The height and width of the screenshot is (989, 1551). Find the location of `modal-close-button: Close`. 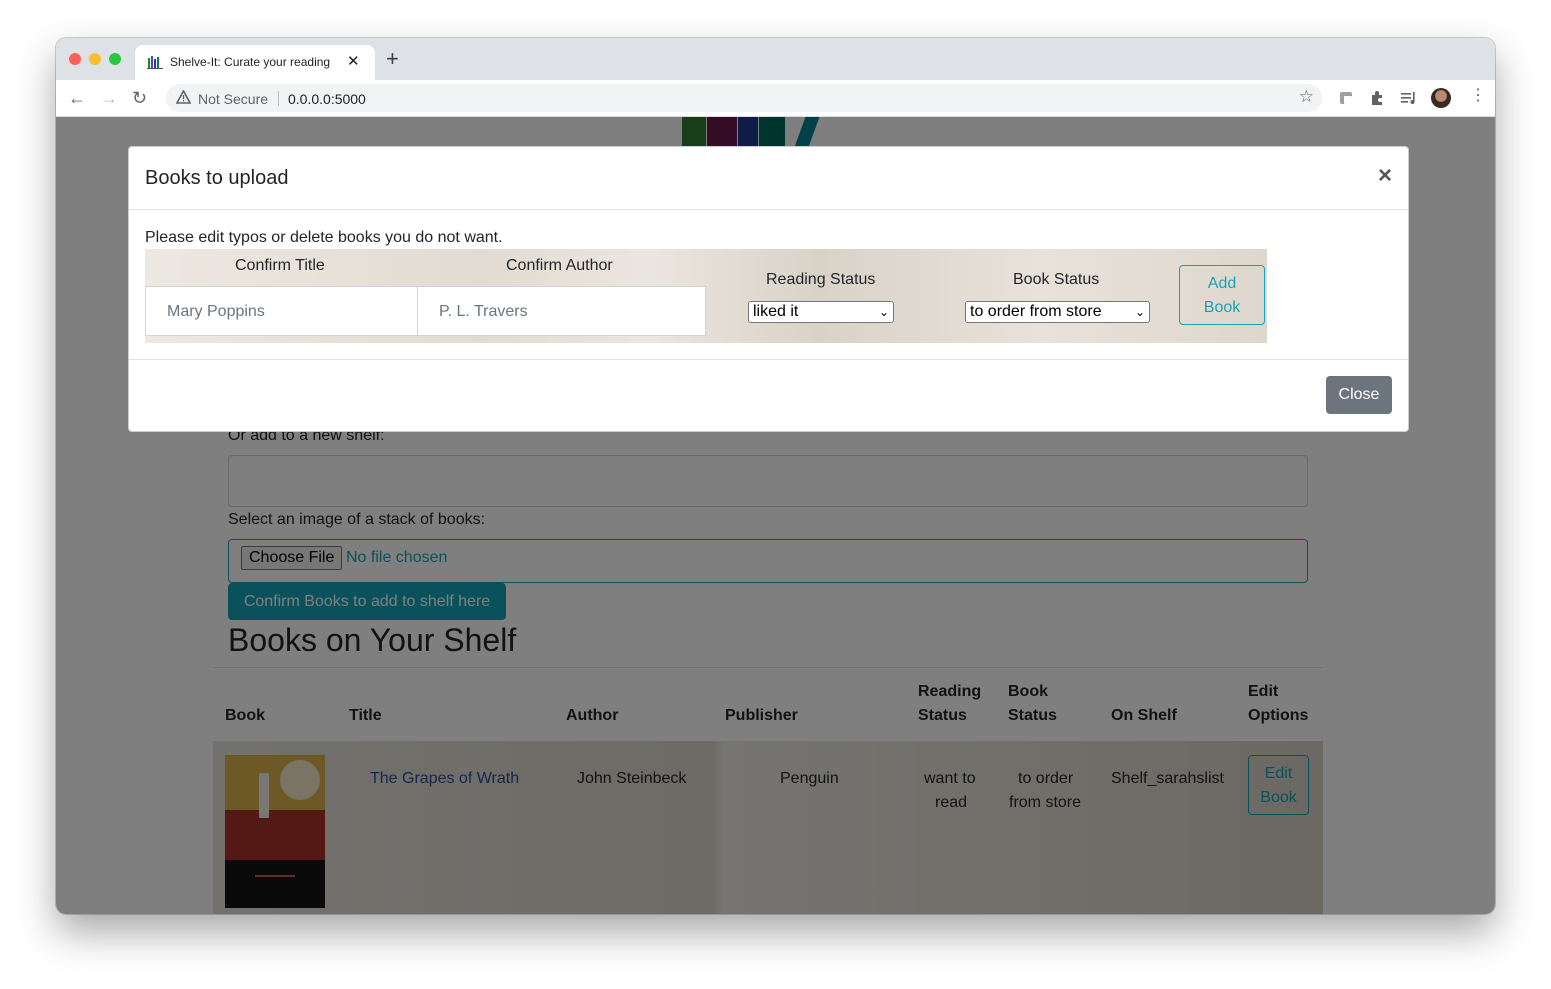

modal-close-button: Close is located at coordinates (1359, 395).